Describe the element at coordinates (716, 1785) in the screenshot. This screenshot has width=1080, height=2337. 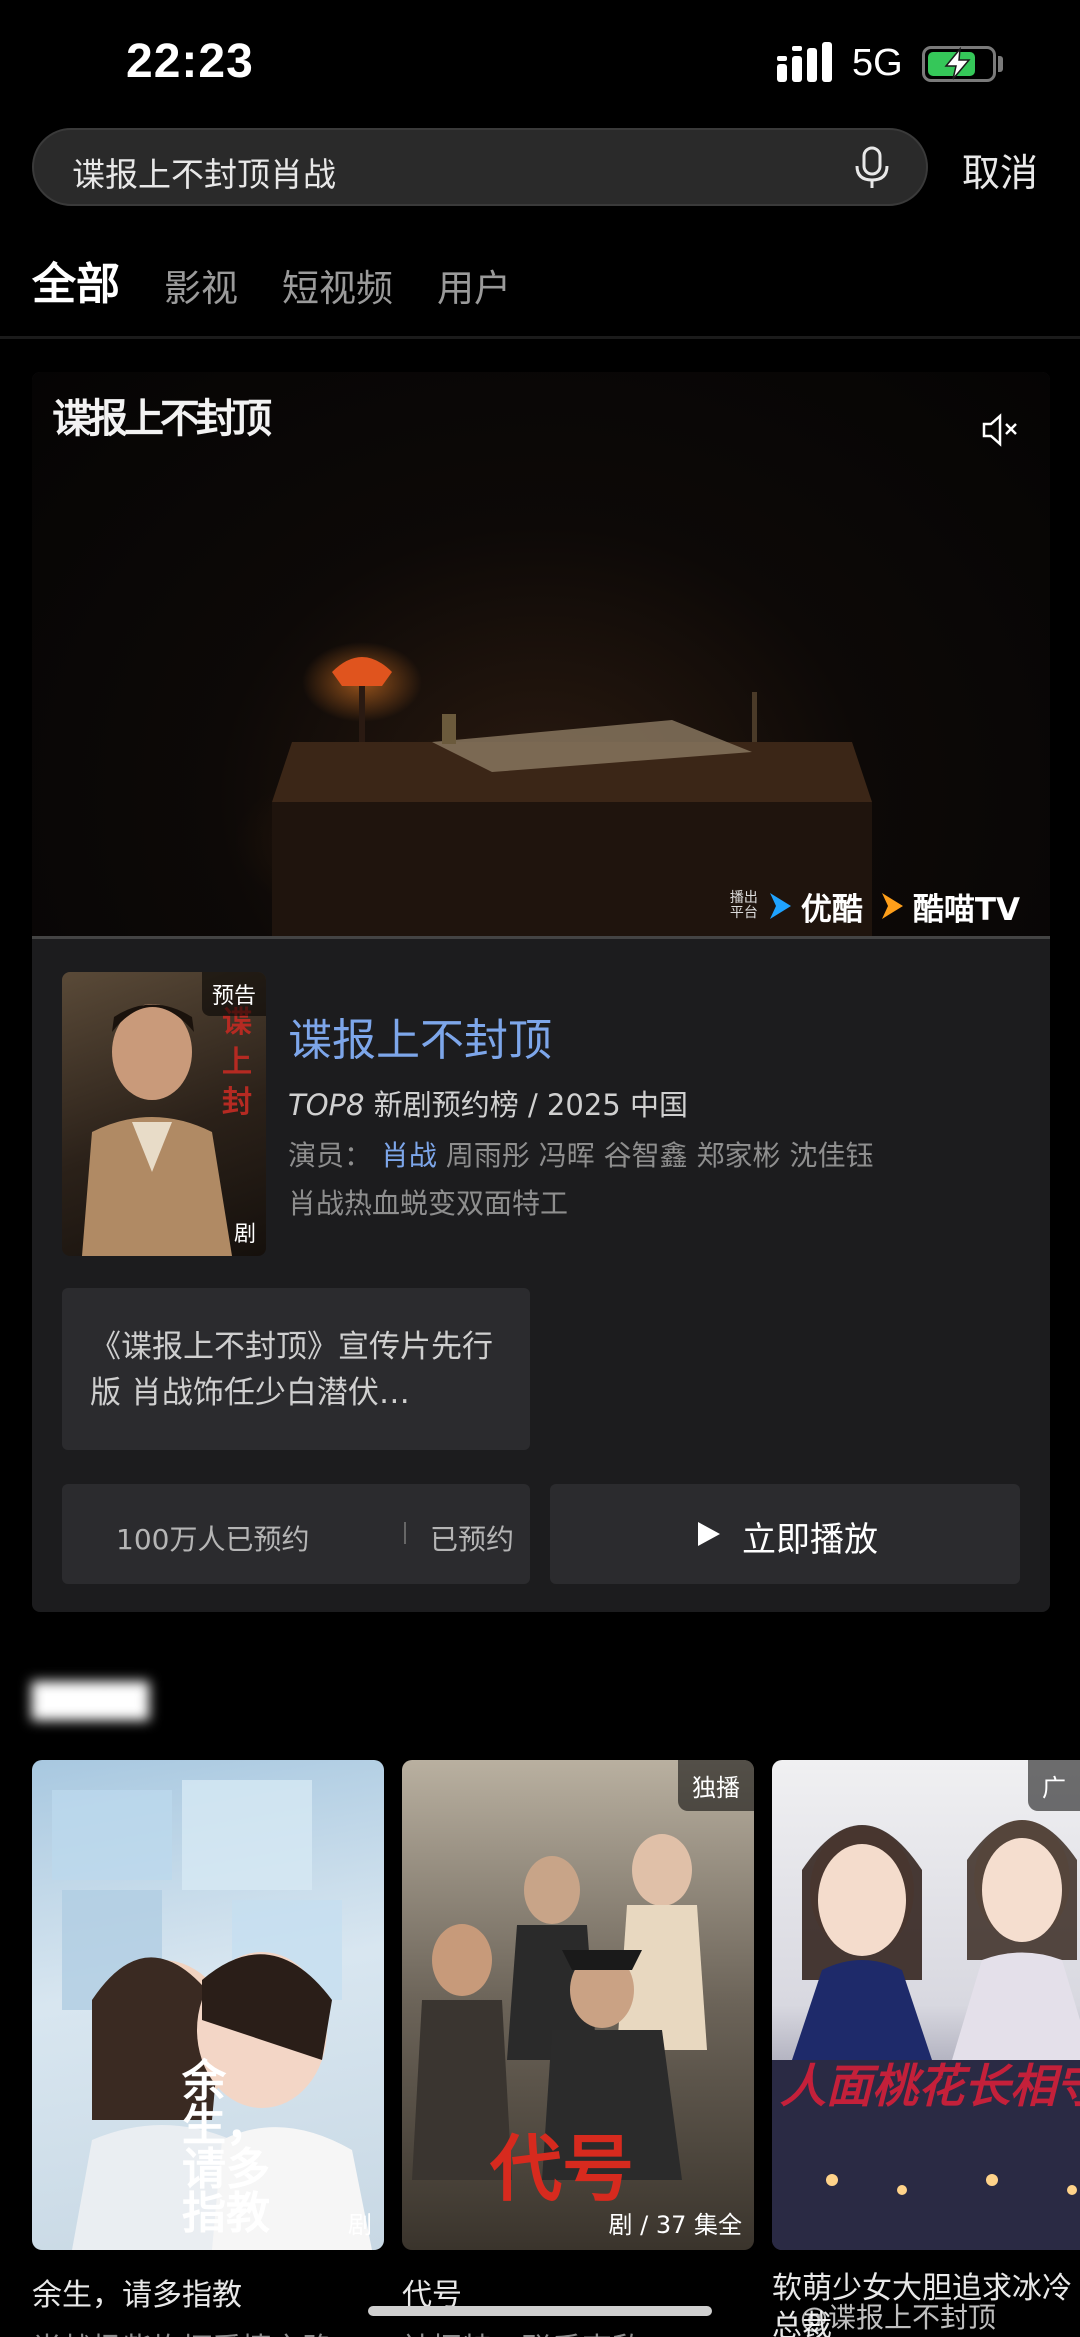
I see `exclusive-badge: 独播` at that location.